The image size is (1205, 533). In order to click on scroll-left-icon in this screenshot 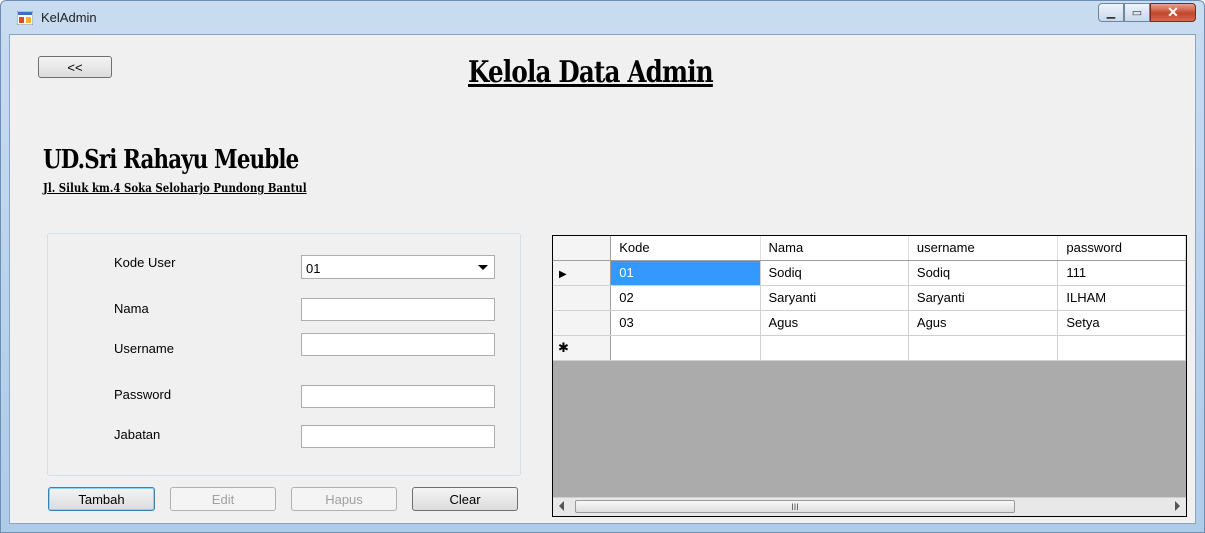, I will do `click(561, 506)`.